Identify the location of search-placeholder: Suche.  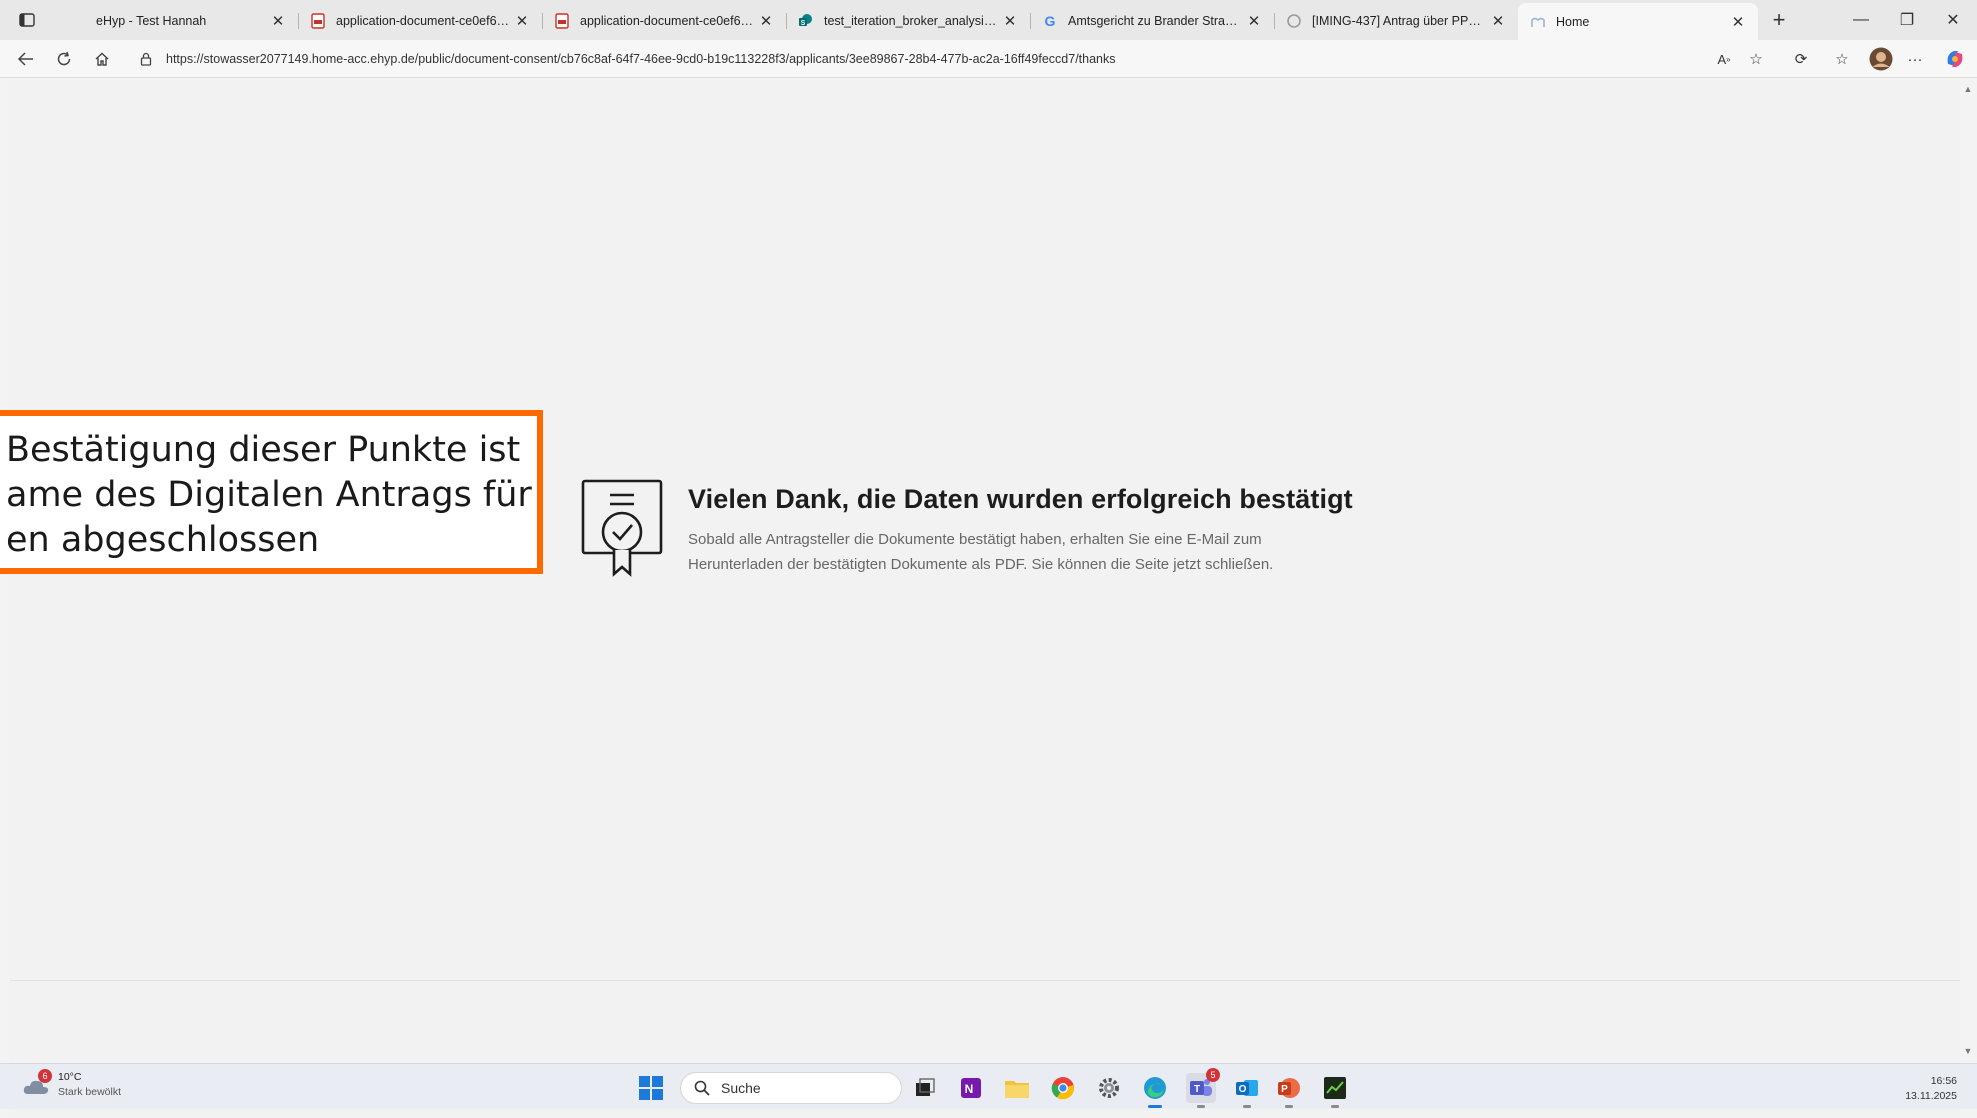
(741, 1088).